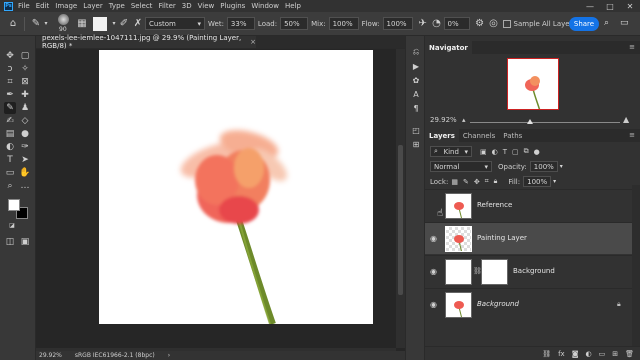 This screenshot has height=360, width=640. Describe the element at coordinates (10, 69) in the screenshot. I see `lasso-tool-icon: ↄ` at that location.